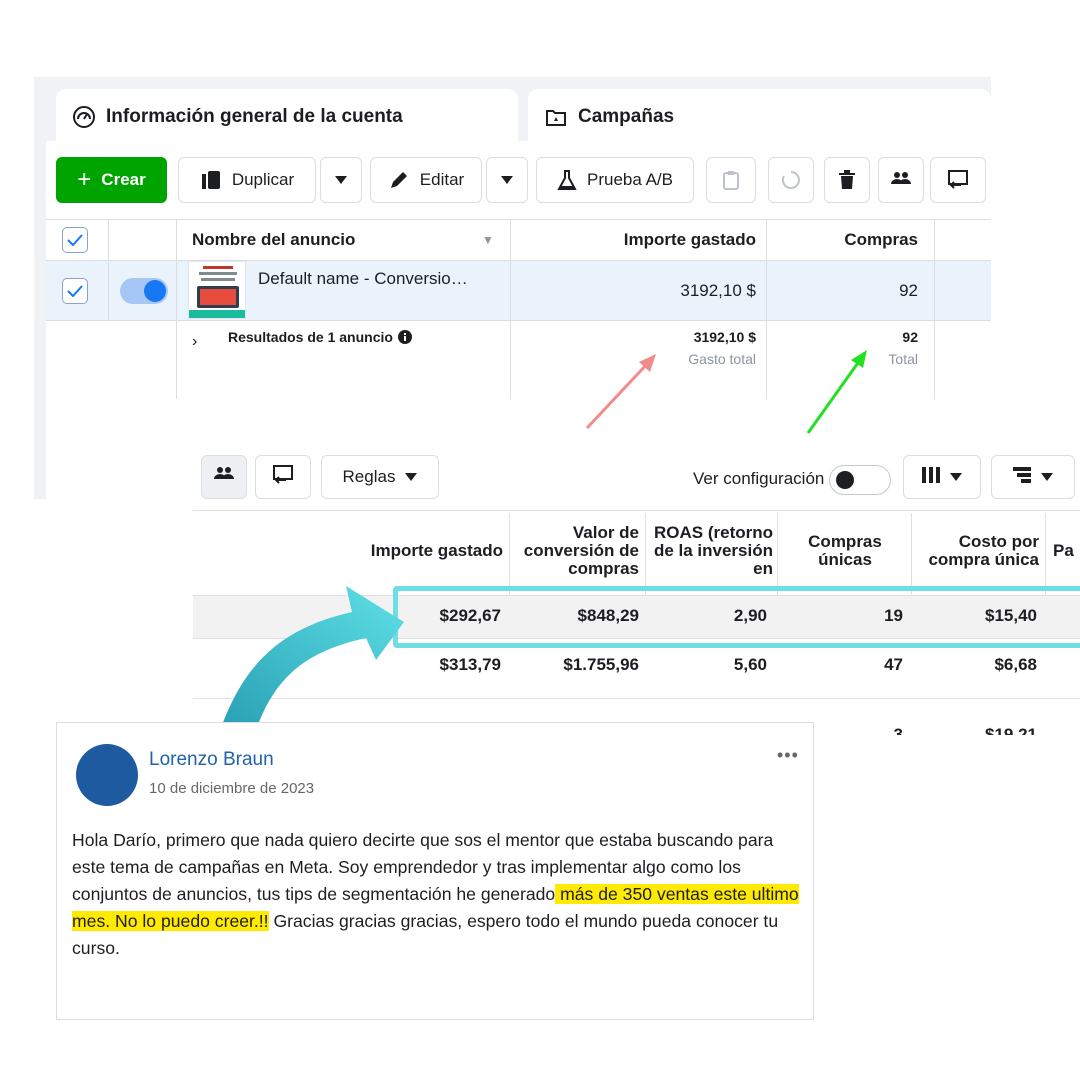 This screenshot has width=1080, height=1080. Describe the element at coordinates (211, 760) in the screenshot. I see `author-name: Lorenzo Braun` at that location.